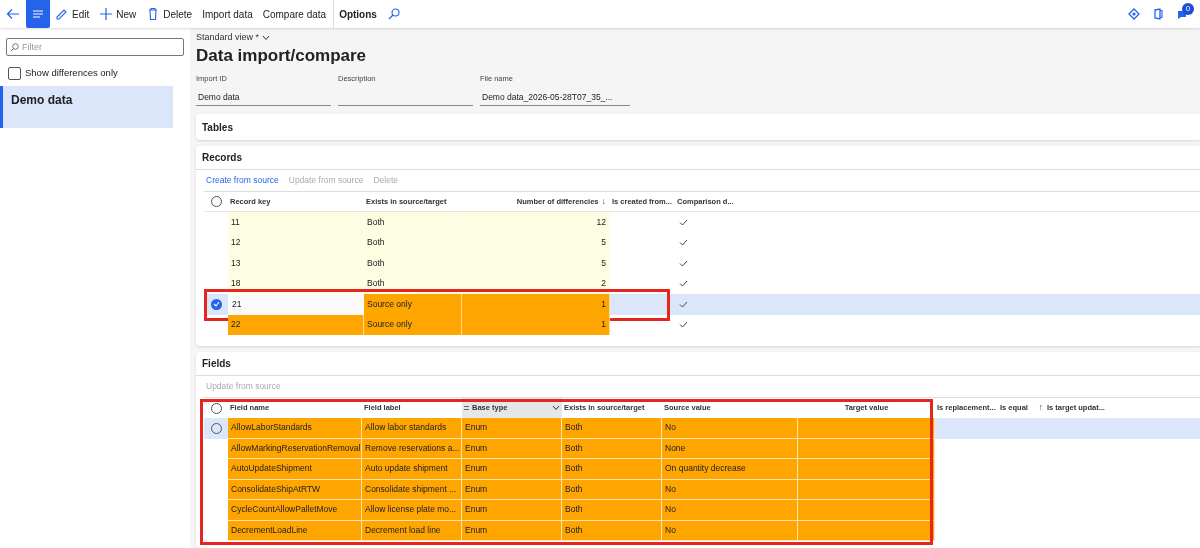 The width and height of the screenshot is (1200, 548). Describe the element at coordinates (118, 14) in the screenshot. I see `toolbar-button: New` at that location.